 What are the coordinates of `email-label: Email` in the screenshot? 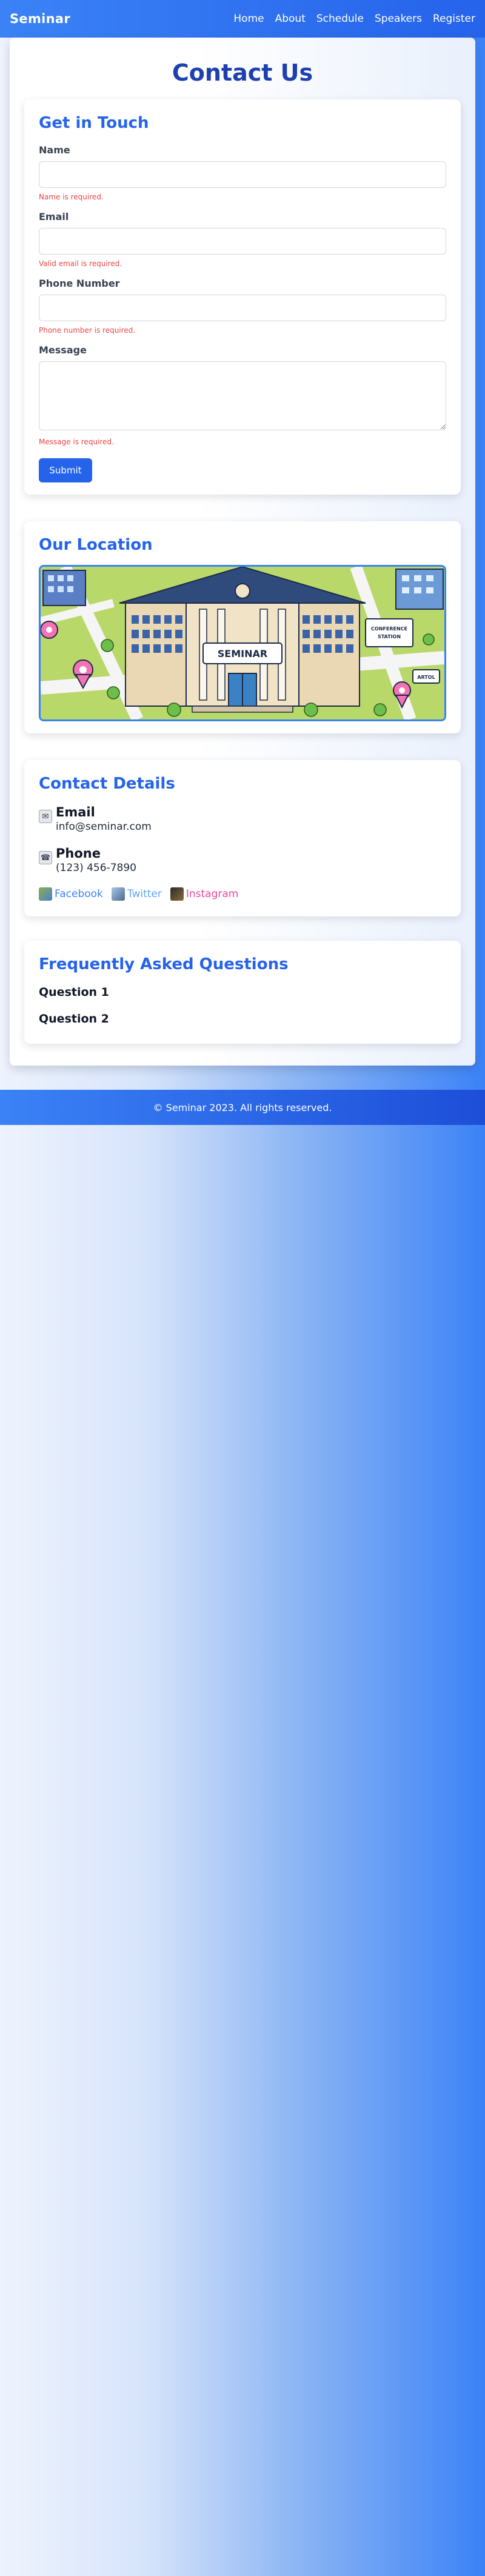 It's located at (54, 216).